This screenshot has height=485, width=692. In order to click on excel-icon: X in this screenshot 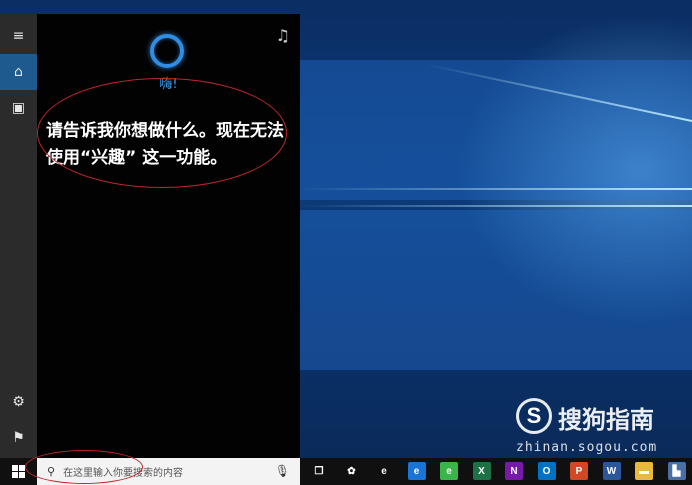, I will do `click(481, 471)`.